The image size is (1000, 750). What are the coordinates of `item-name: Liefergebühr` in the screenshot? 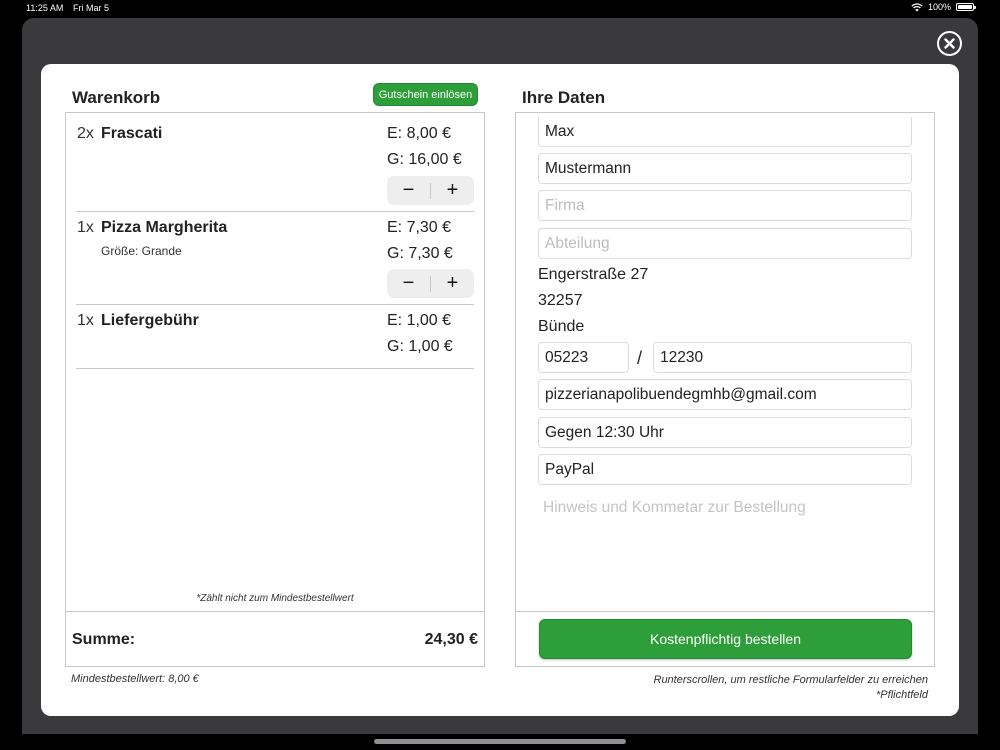 It's located at (150, 320).